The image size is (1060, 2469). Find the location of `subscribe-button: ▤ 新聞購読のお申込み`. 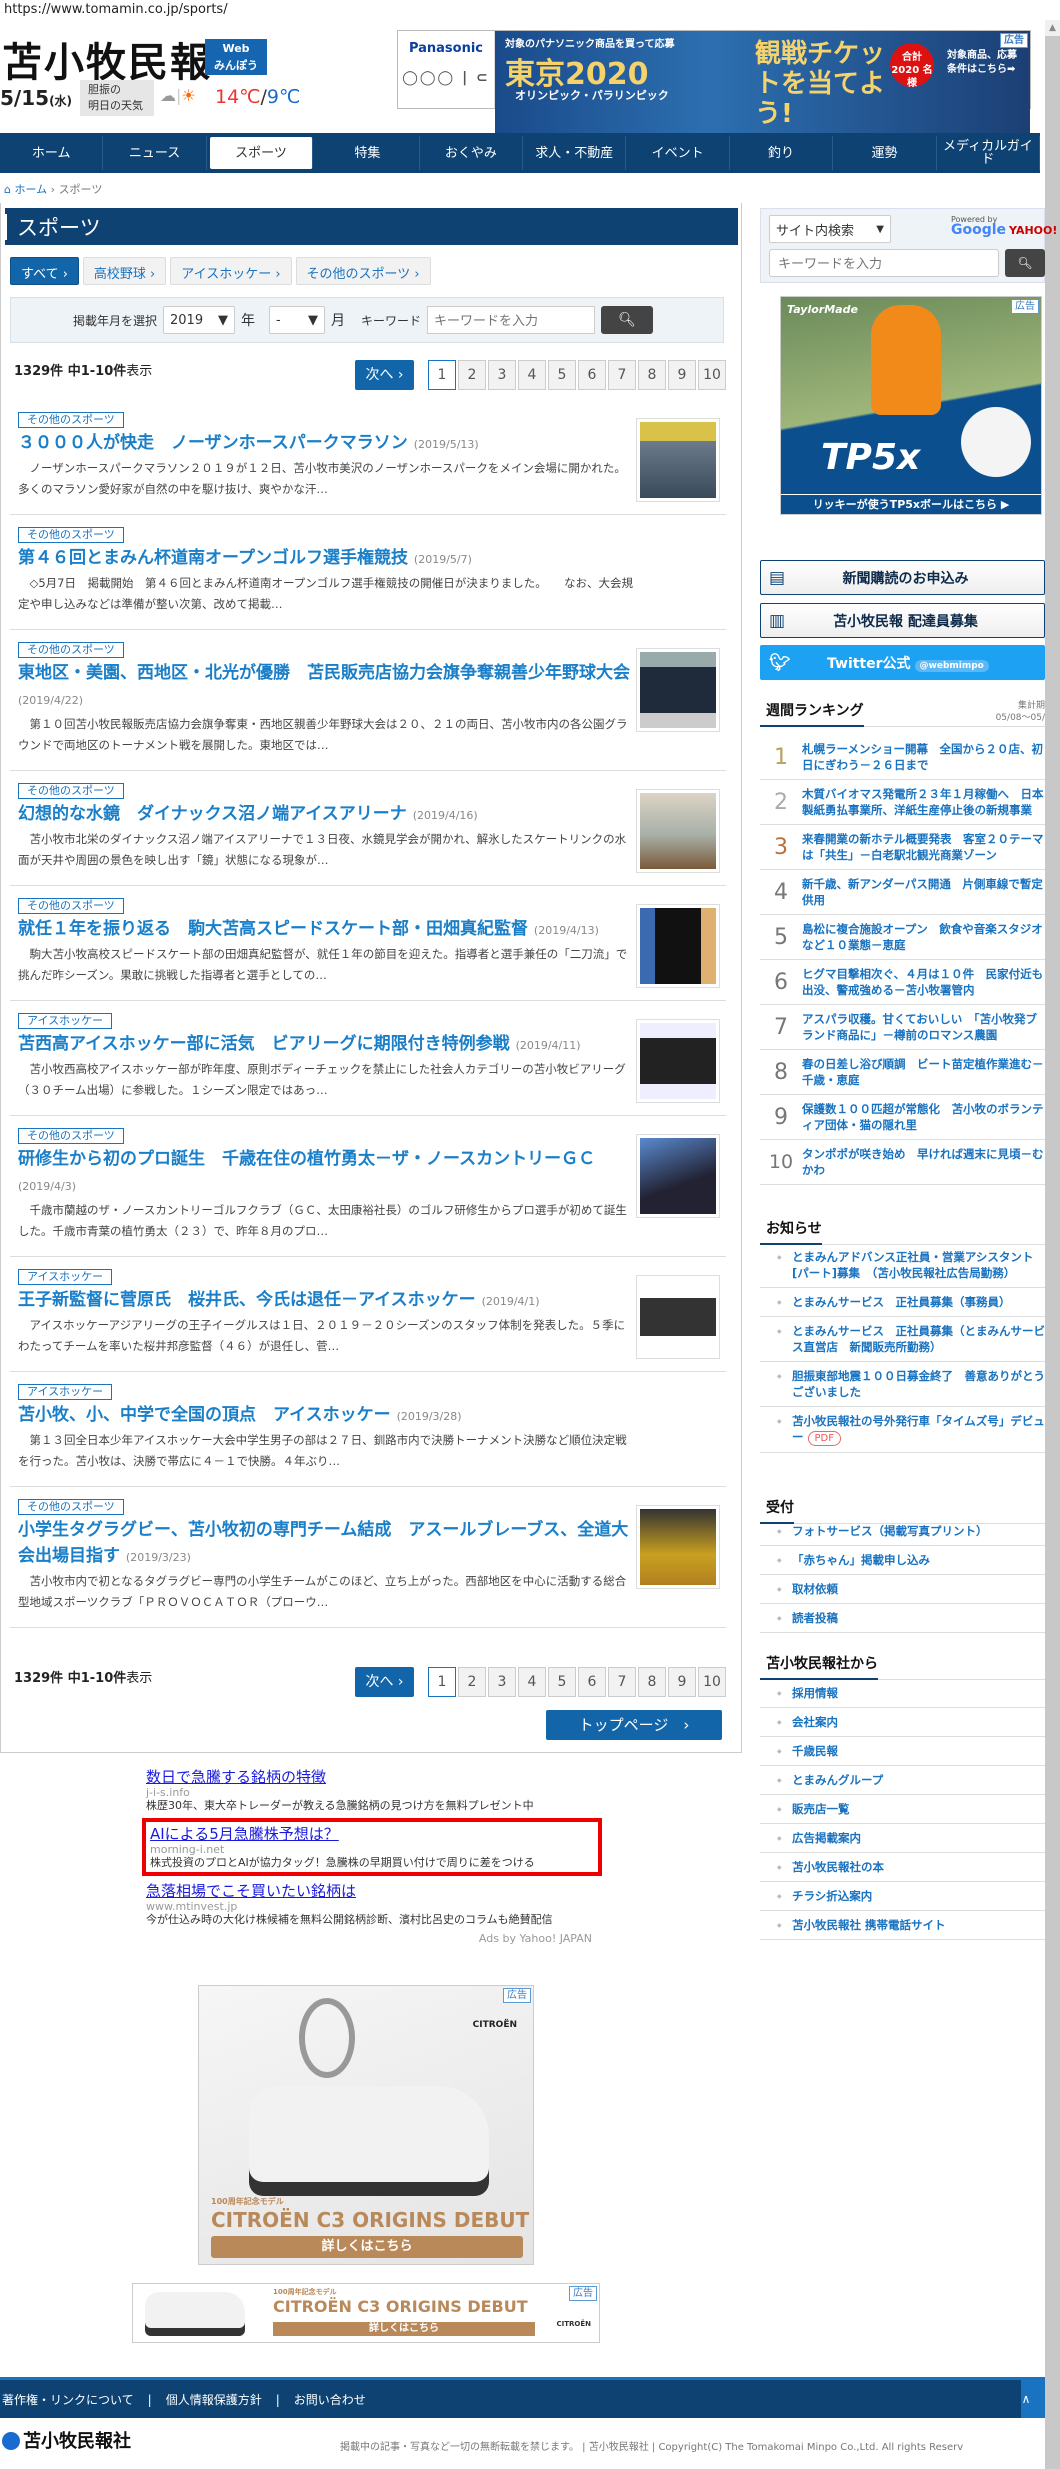

subscribe-button: ▤ 新聞購読のお申込み is located at coordinates (902, 577).